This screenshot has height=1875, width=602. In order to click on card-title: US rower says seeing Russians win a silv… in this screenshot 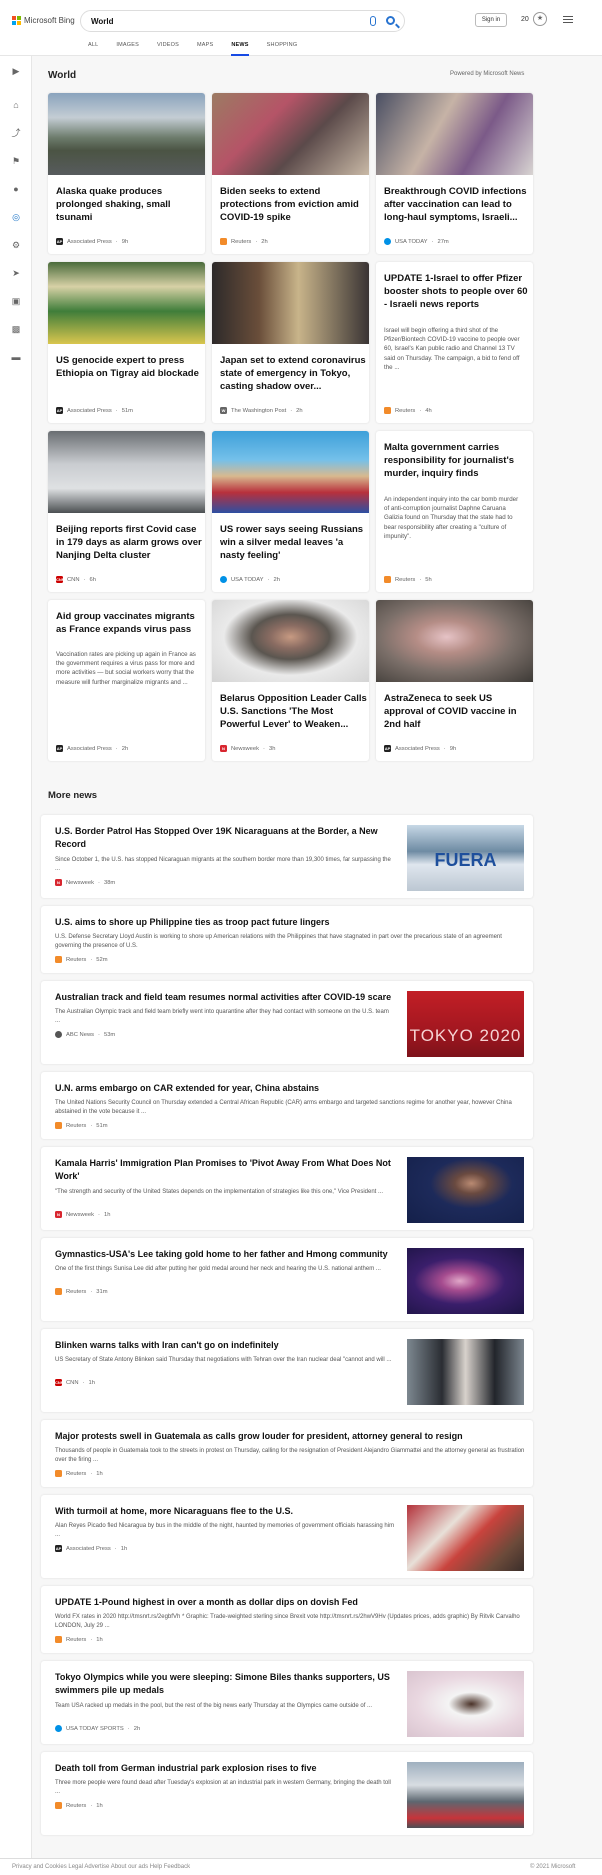, I will do `click(294, 542)`.